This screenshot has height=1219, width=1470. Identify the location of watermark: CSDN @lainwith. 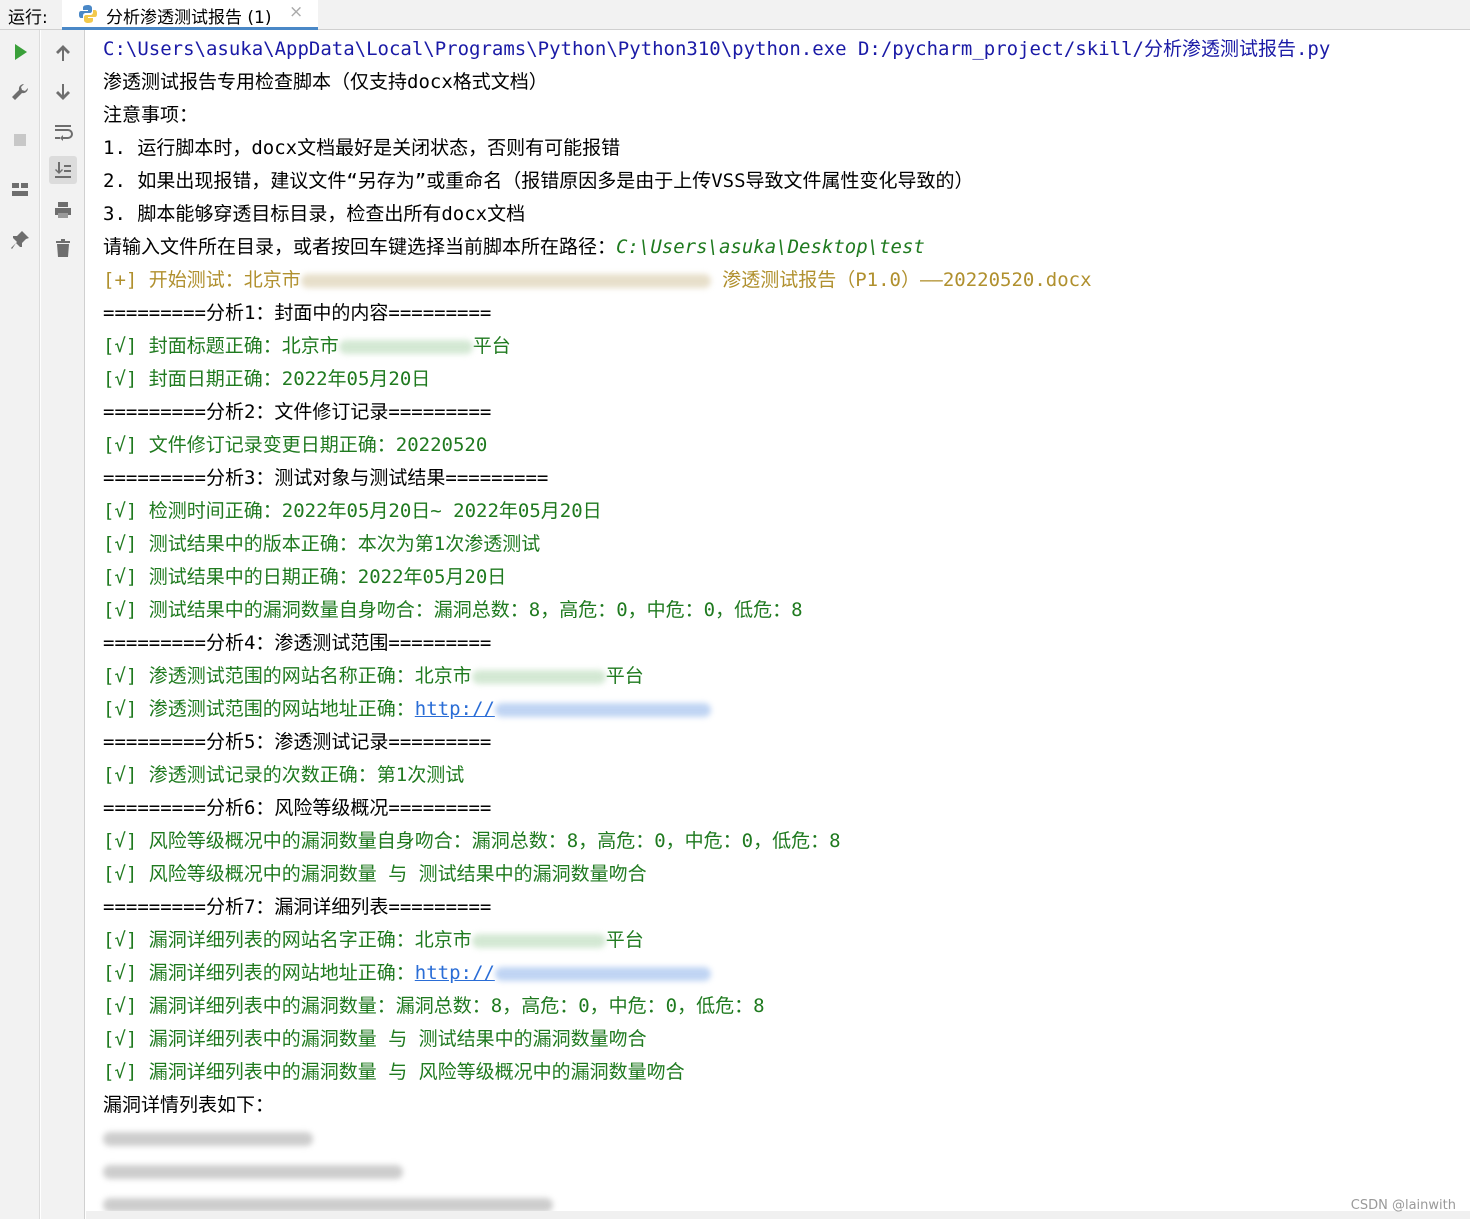
(1403, 1205).